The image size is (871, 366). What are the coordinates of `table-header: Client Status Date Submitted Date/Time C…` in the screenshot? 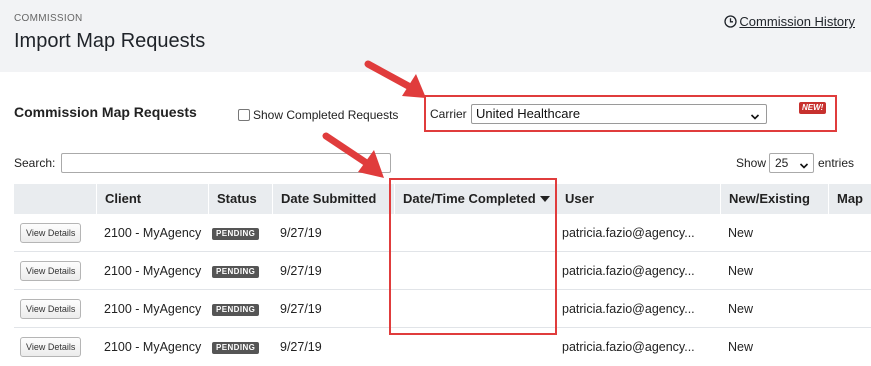 It's located at (442, 199).